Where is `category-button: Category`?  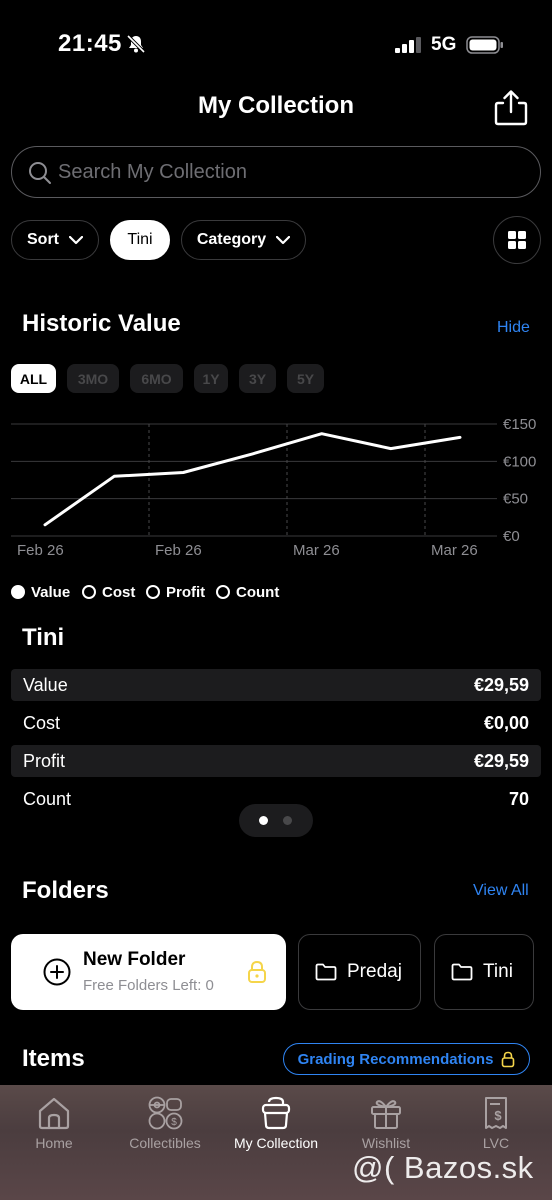
category-button: Category is located at coordinates (243, 240).